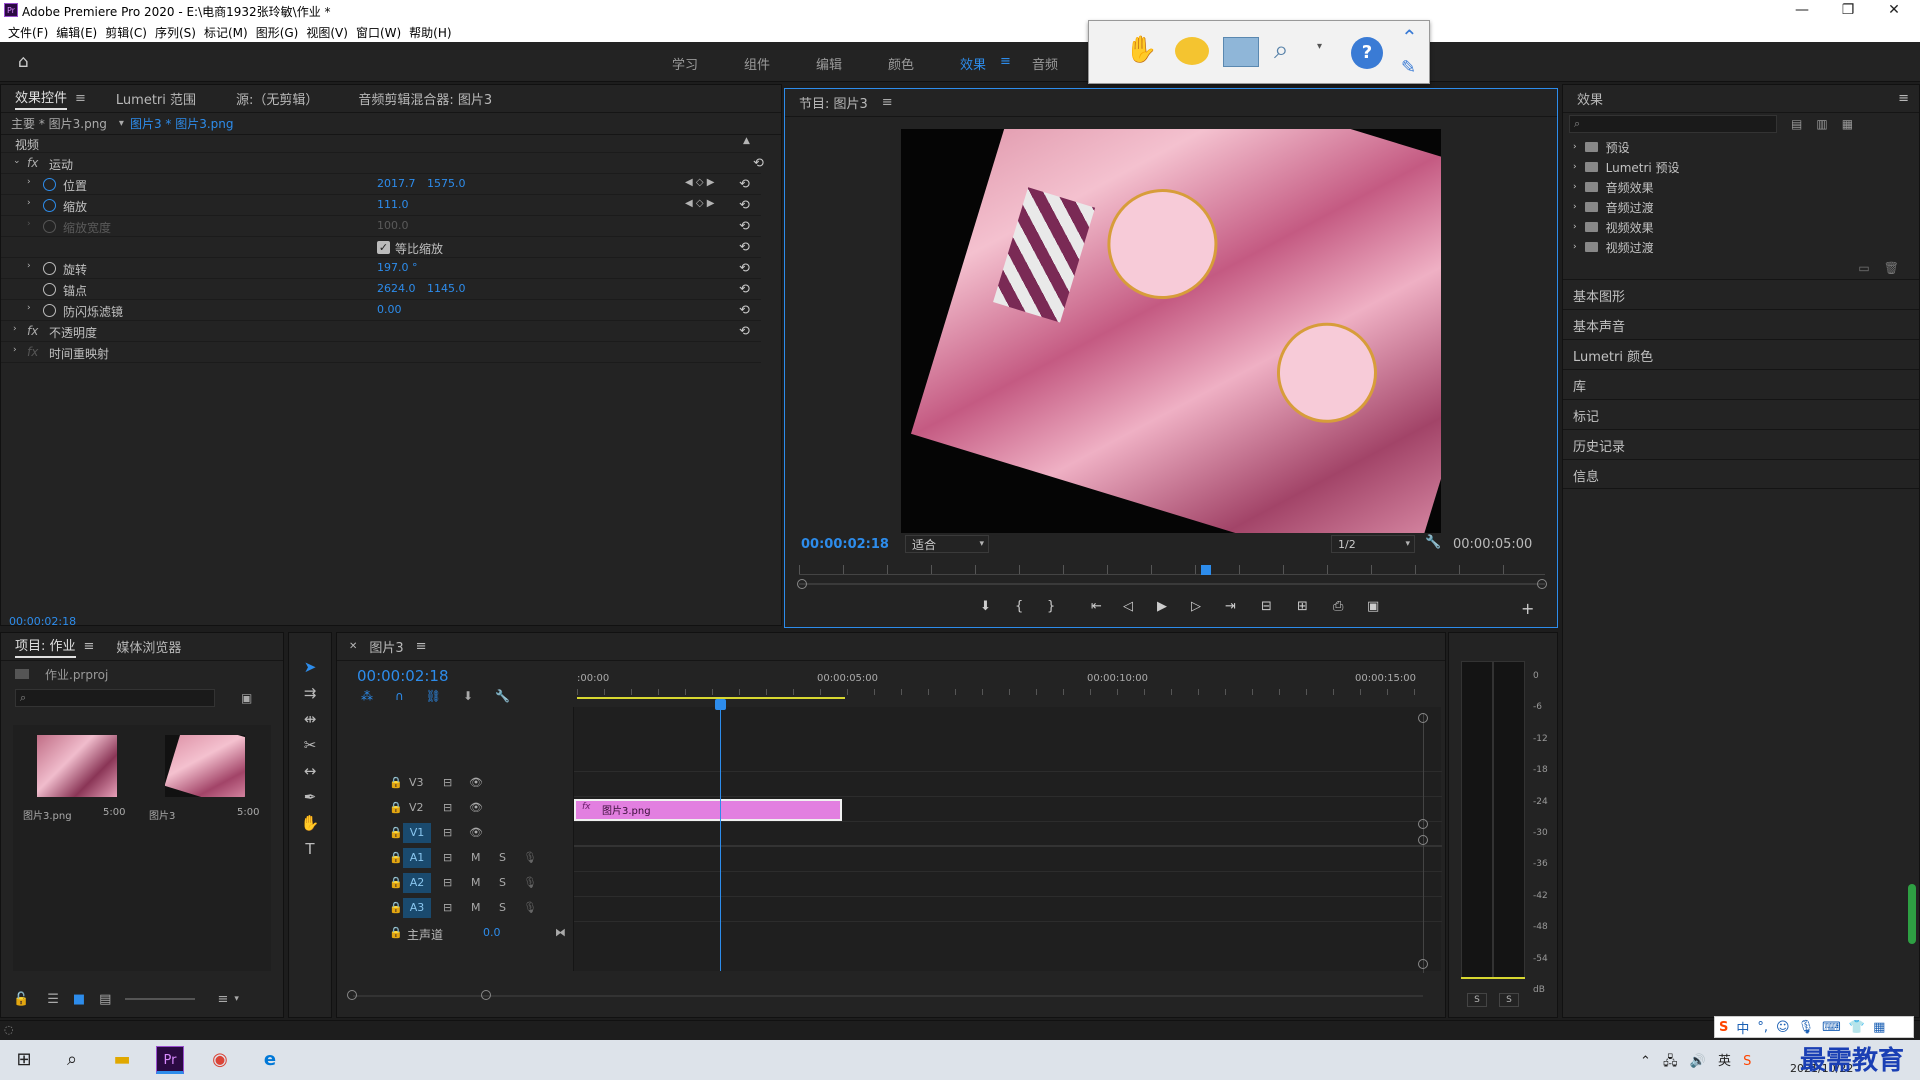  Describe the element at coordinates (382, 163) in the screenshot. I see `motion-row: ⌄ fx 运动 ⟲` at that location.